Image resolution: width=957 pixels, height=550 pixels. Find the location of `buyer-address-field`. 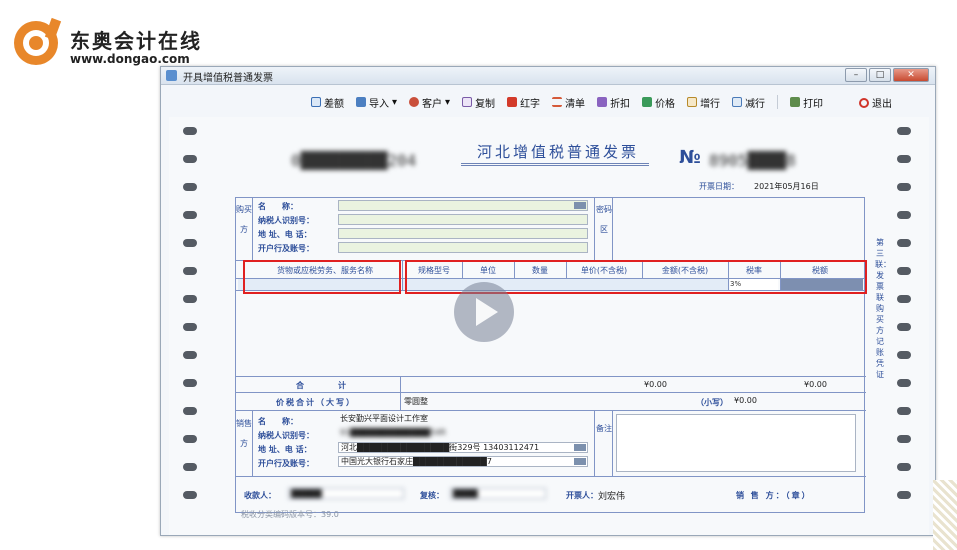

buyer-address-field is located at coordinates (463, 233).